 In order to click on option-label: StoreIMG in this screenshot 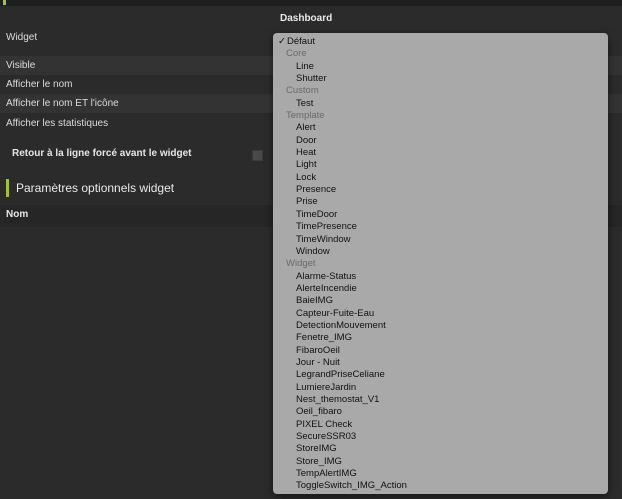, I will do `click(316, 449)`.